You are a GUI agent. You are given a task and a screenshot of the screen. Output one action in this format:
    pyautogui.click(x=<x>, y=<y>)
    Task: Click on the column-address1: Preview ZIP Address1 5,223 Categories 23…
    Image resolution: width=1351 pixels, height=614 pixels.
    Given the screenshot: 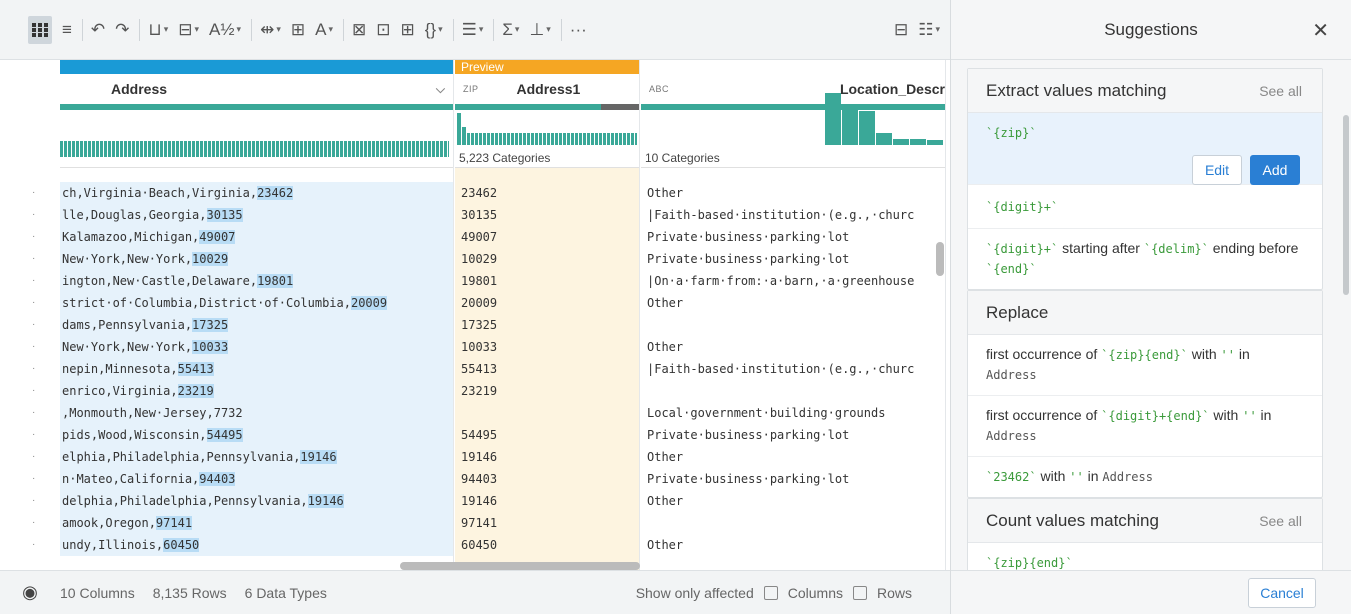 What is the action you would take?
    pyautogui.click(x=547, y=315)
    